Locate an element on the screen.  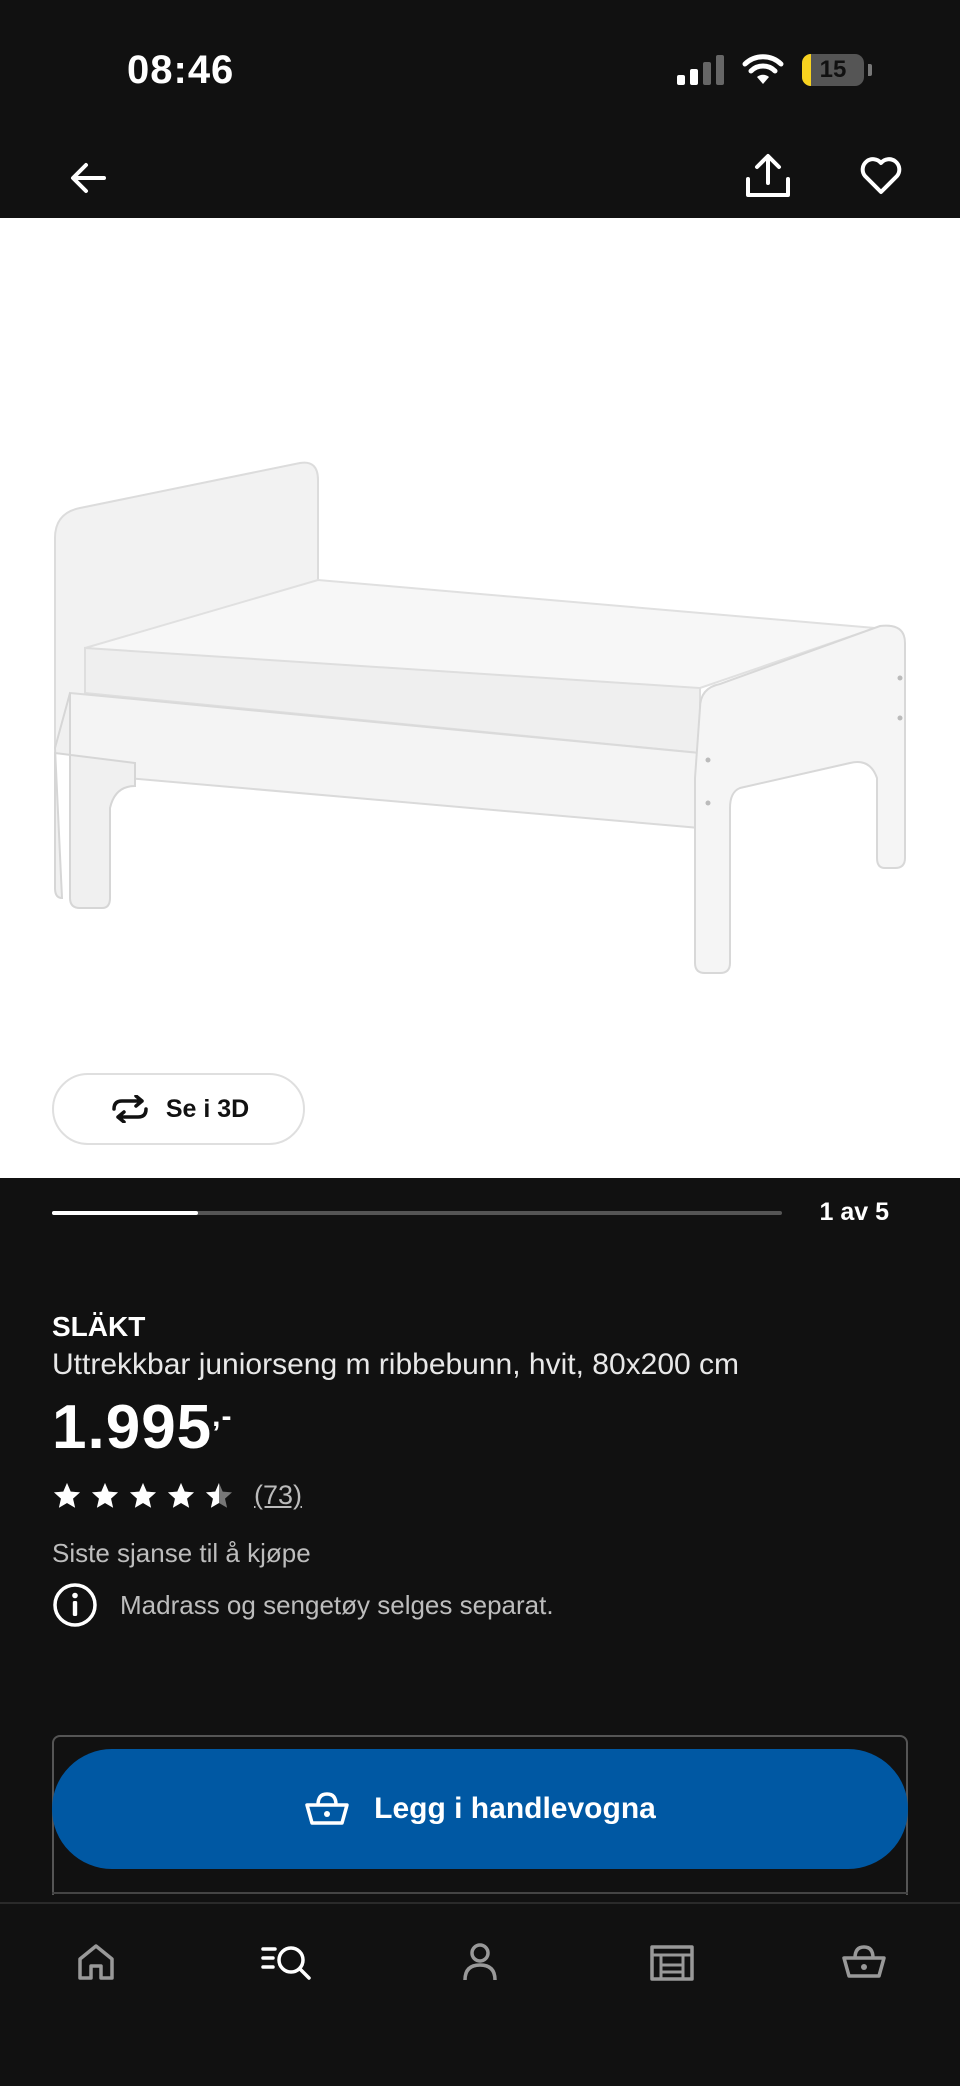
back-button is located at coordinates (88, 178).